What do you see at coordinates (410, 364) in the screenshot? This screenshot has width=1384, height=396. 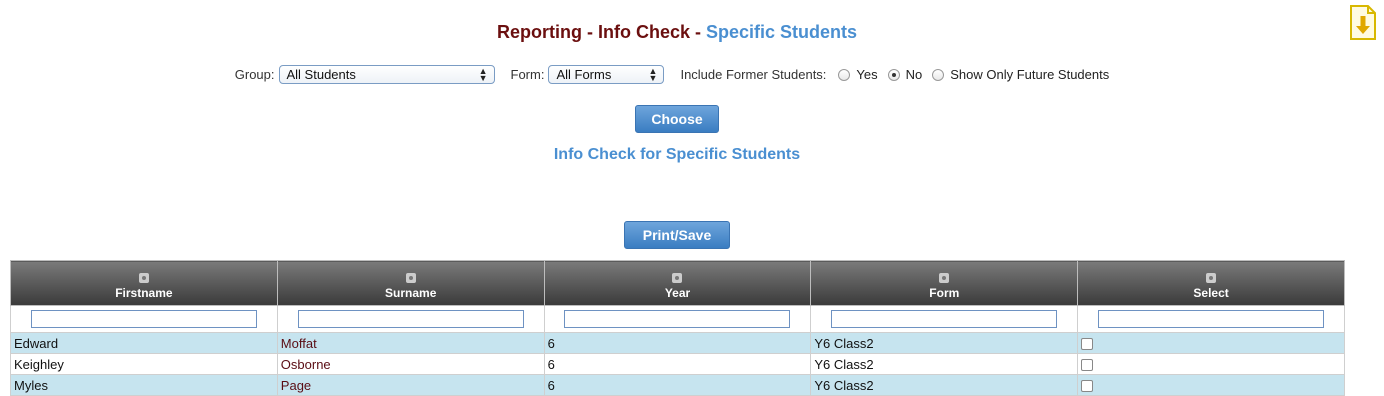 I see `cell-surname: Osborne` at bounding box center [410, 364].